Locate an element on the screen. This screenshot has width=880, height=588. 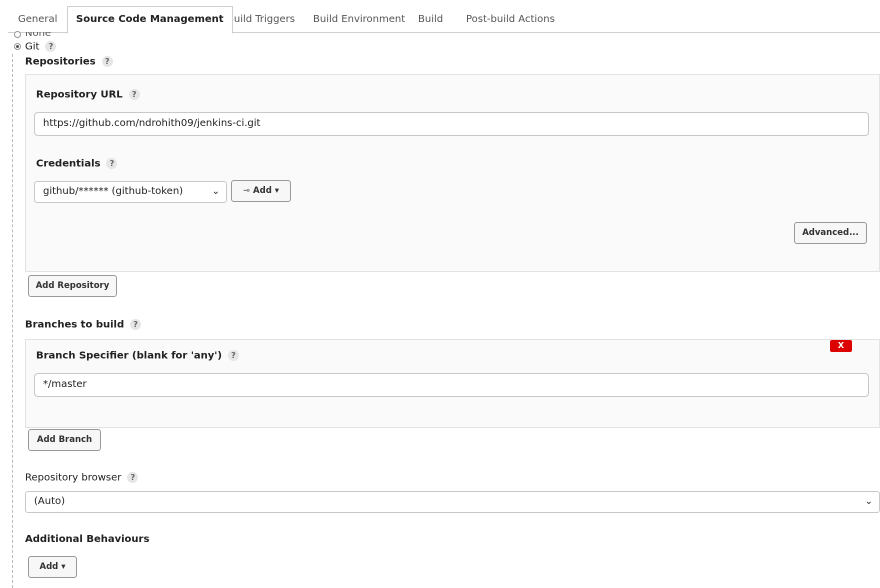
credentials-label: Credentials? is located at coordinates (77, 164).